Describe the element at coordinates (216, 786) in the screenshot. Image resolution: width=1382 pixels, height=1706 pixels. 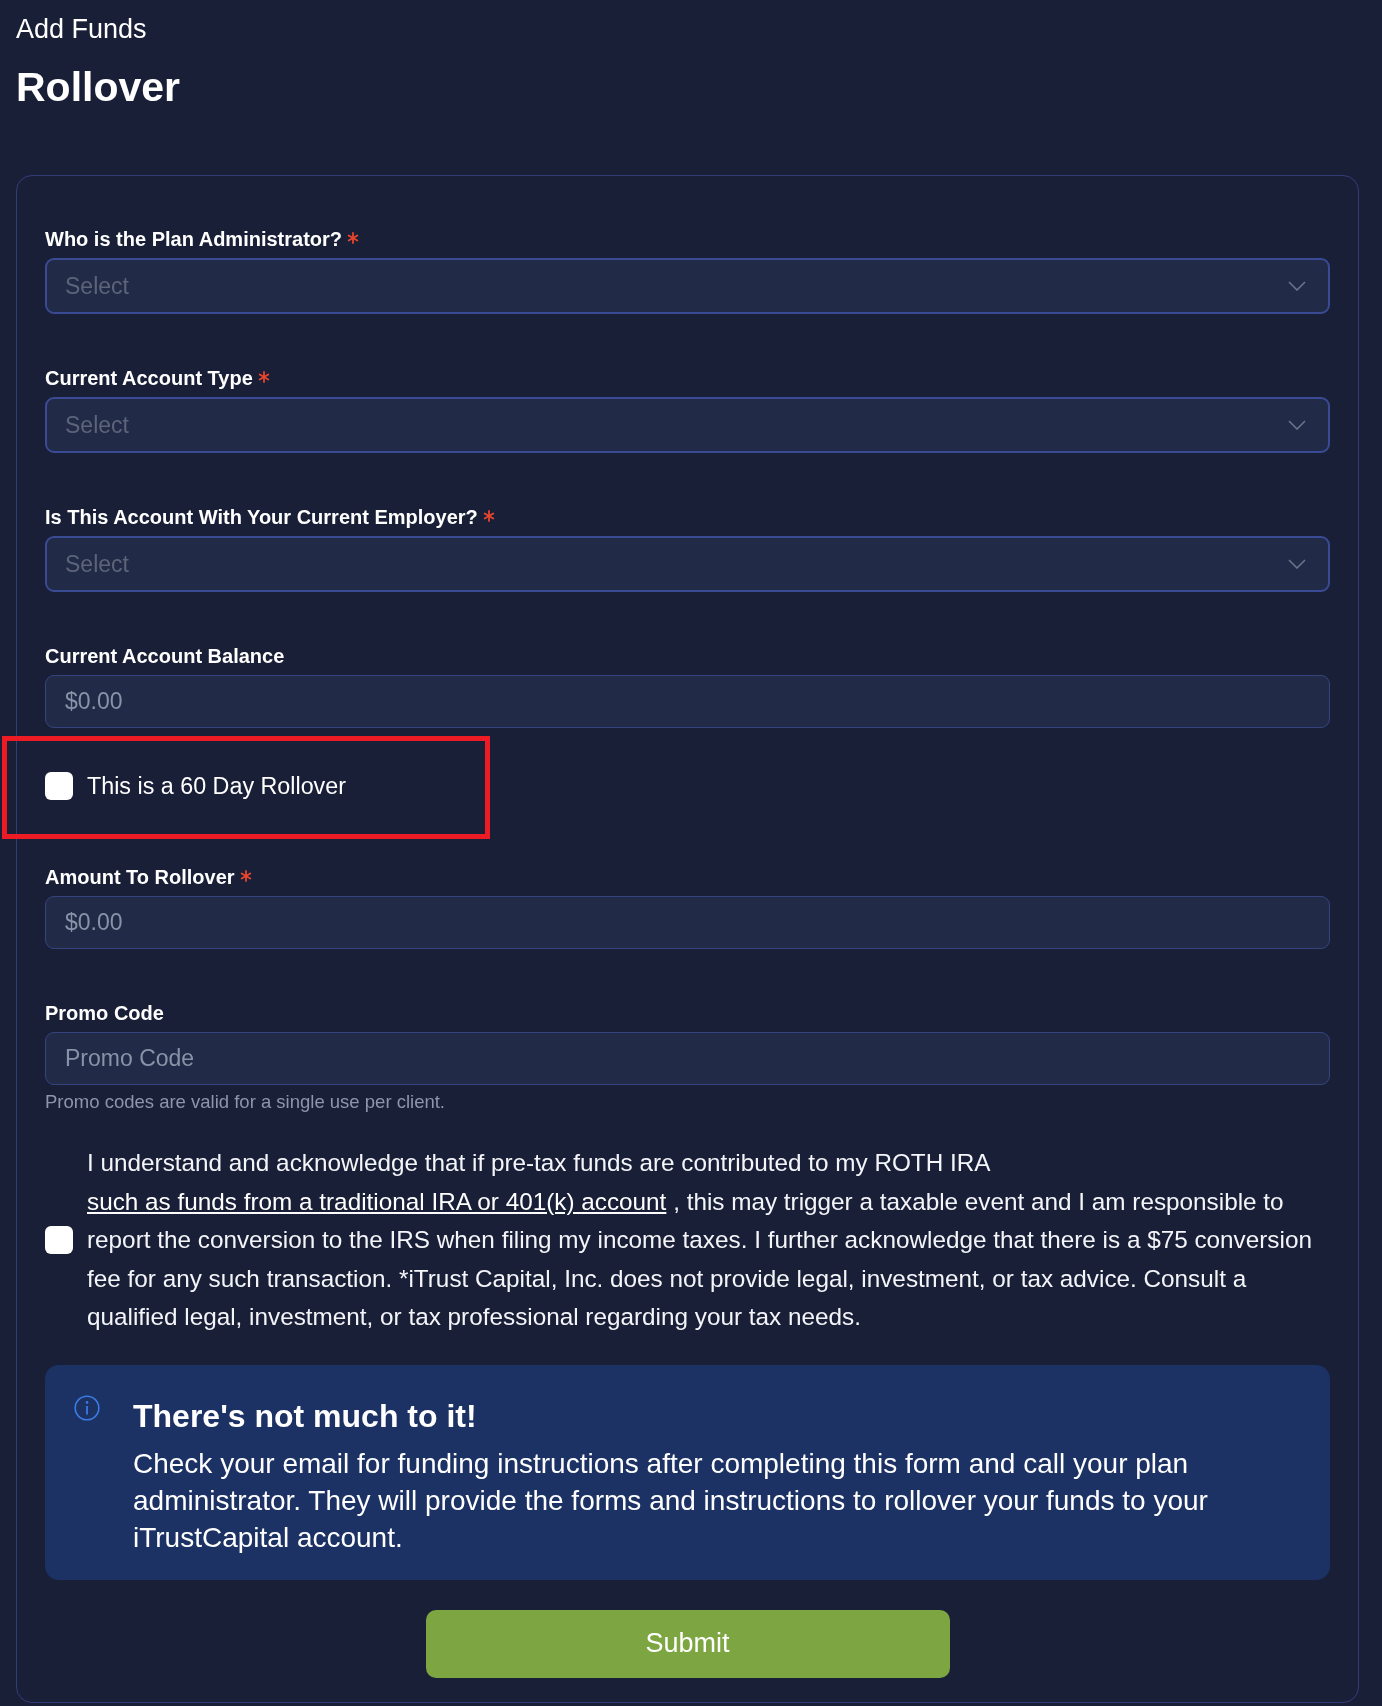
I see `checkbox-label: This is a 60 Day Rollover` at that location.